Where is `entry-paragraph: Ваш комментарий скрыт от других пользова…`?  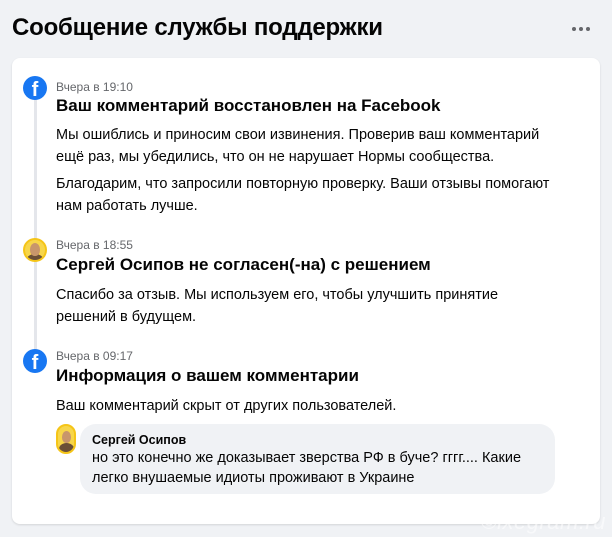
entry-paragraph: Ваш комментарий скрыт от других пользова… is located at coordinates (226, 406).